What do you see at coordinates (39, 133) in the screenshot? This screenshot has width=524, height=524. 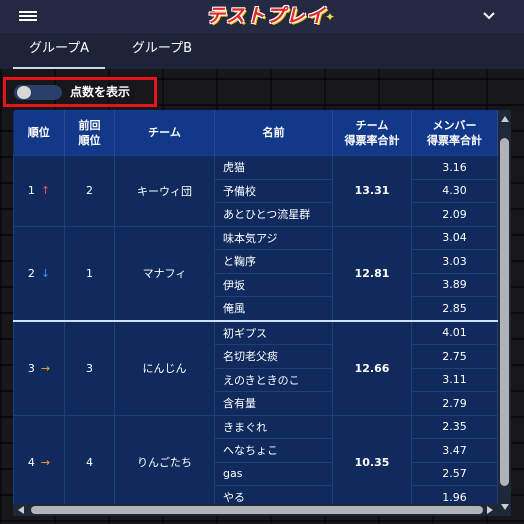 I see `header-rank: 順位` at bounding box center [39, 133].